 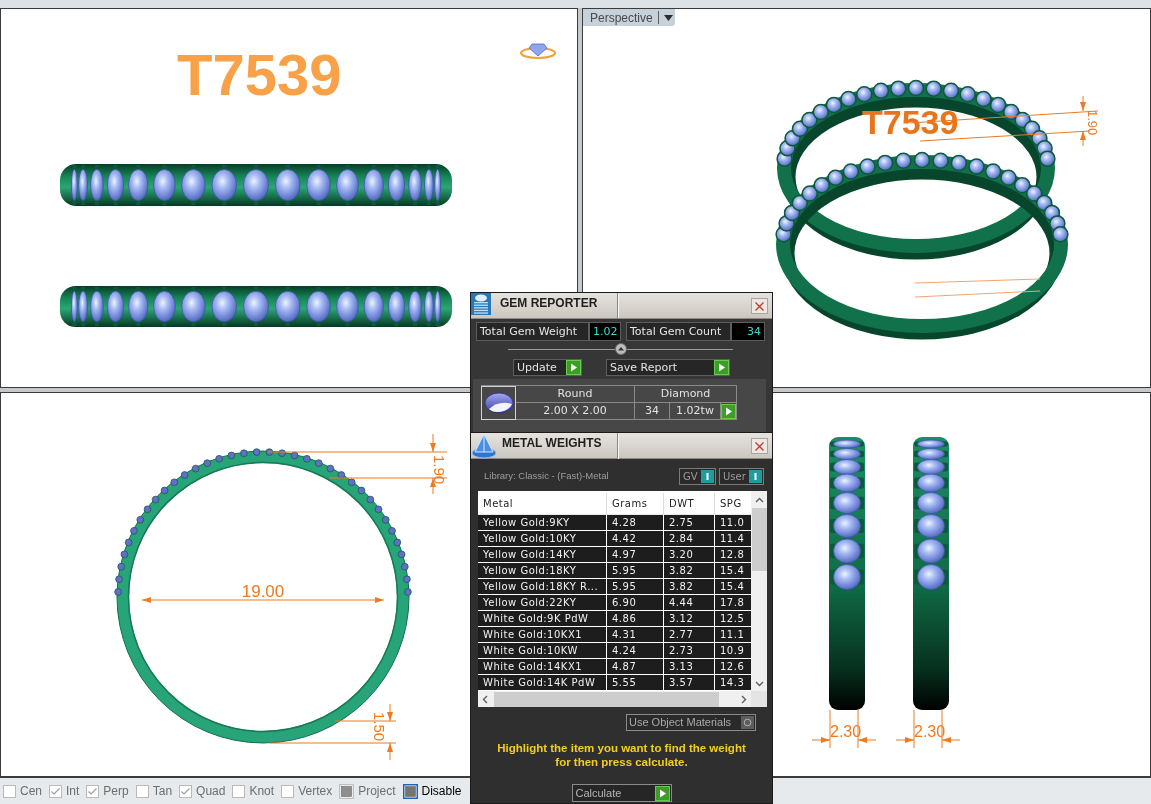 What do you see at coordinates (379, 727) in the screenshot?
I see `dimension-label: 1.50` at bounding box center [379, 727].